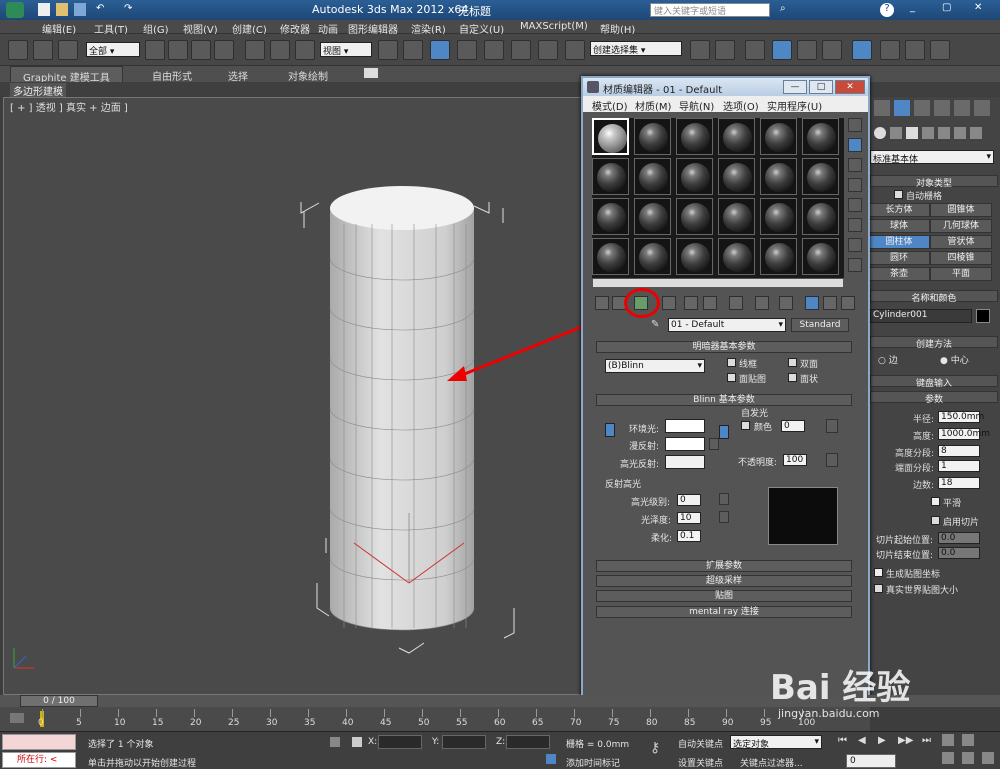 The image size is (1000, 769). Describe the element at coordinates (934, 297) in the screenshot. I see `name-color-header: 名称和颜色` at that location.